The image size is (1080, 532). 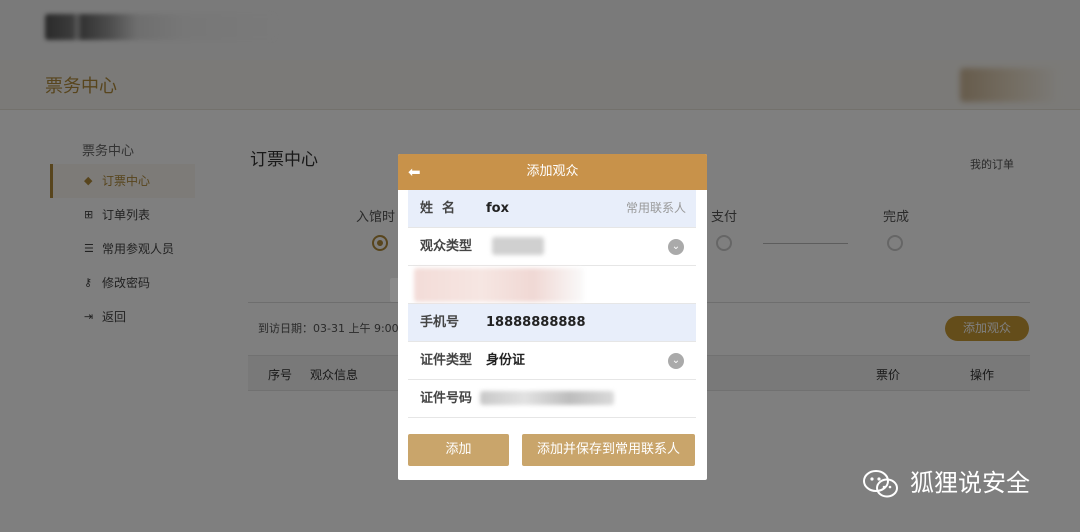 I want to click on redacted-field, so click(x=499, y=285).